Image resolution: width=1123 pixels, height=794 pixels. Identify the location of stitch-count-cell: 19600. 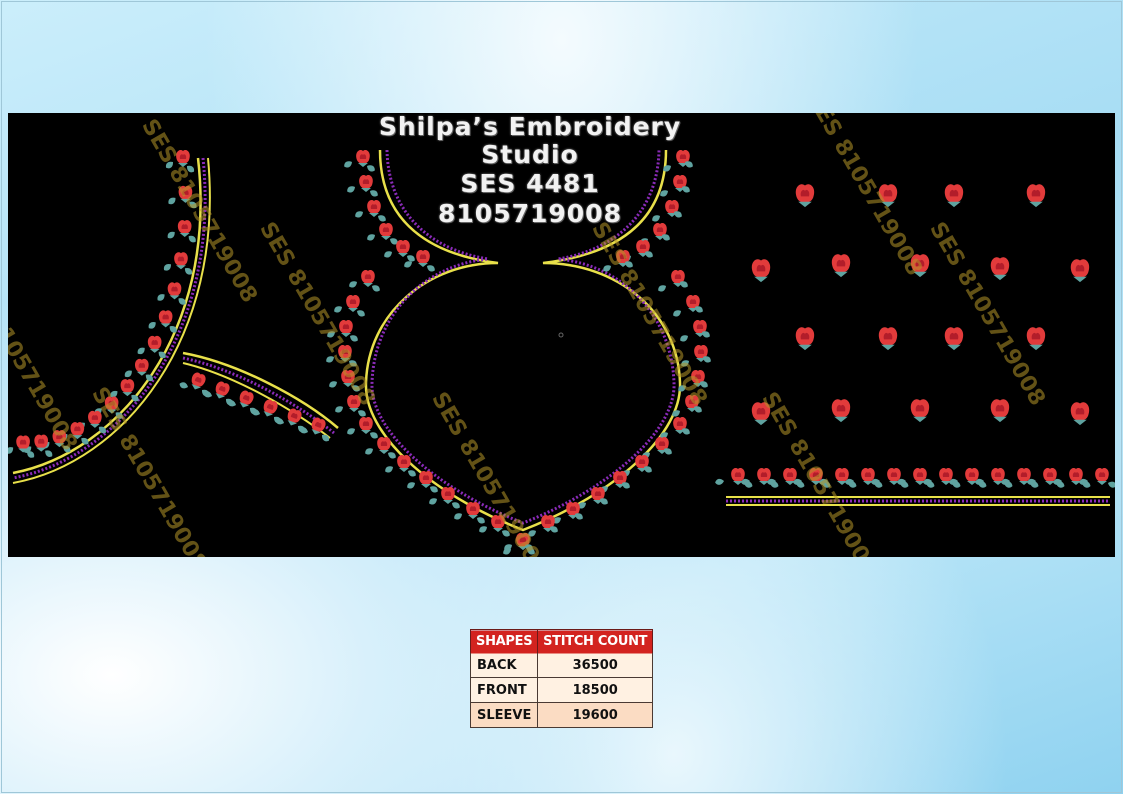
(595, 715).